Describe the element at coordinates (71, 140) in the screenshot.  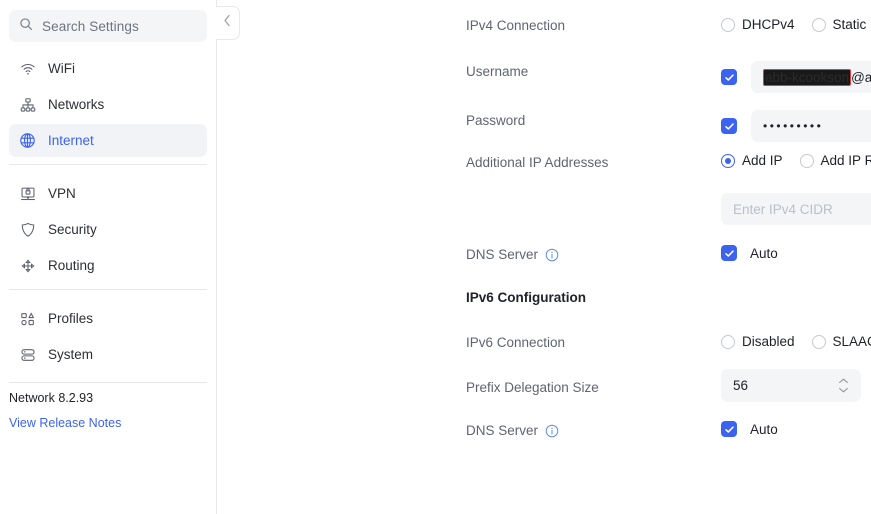
I see `sidebar-item-label: Internet` at that location.